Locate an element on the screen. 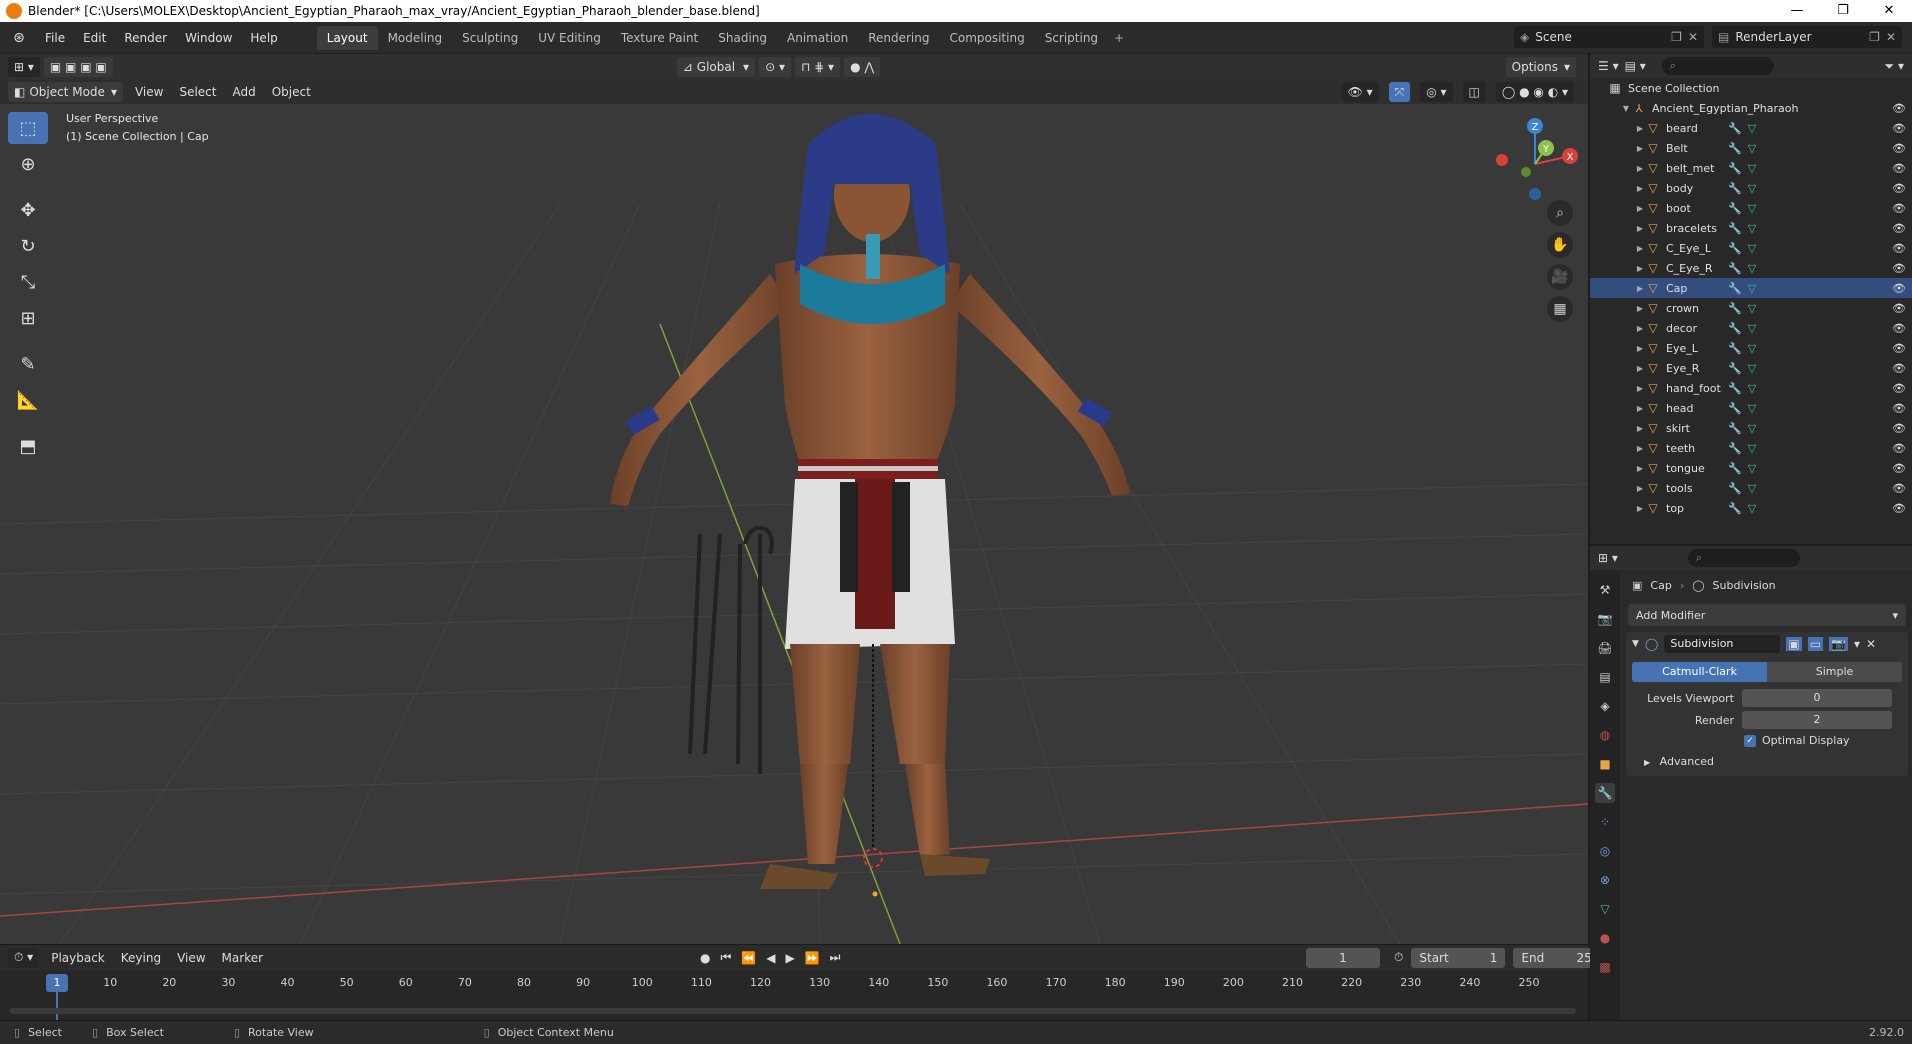  particles-tab-icon: ⁘ is located at coordinates (1605, 822).